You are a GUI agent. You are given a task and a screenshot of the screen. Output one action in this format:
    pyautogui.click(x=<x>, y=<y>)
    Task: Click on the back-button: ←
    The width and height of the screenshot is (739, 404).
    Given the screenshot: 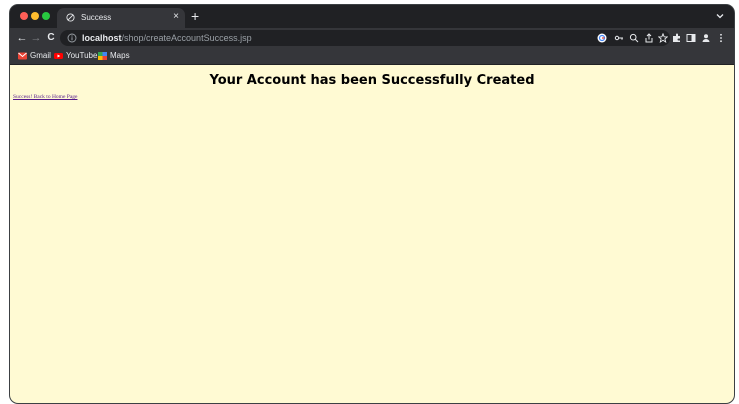 What is the action you would take?
    pyautogui.click(x=22, y=38)
    